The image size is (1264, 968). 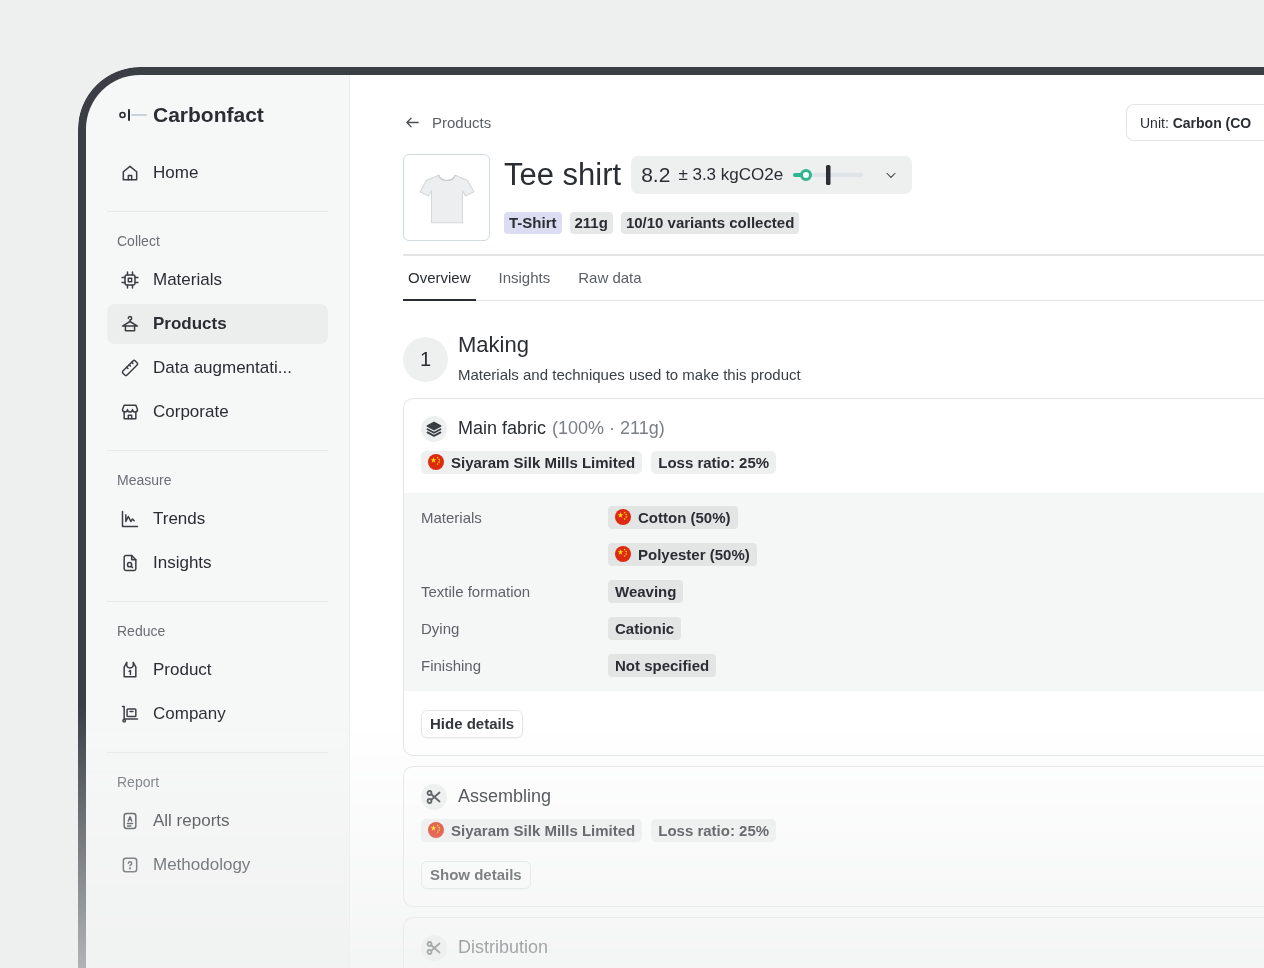 I want to click on back-link: Products, so click(x=448, y=122).